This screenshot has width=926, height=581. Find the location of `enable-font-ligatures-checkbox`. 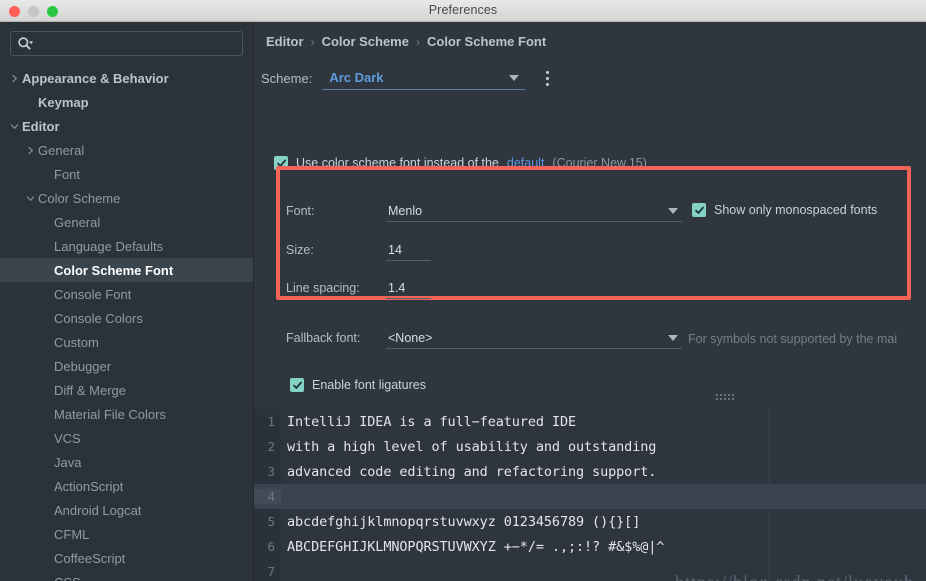

enable-font-ligatures-checkbox is located at coordinates (297, 385).